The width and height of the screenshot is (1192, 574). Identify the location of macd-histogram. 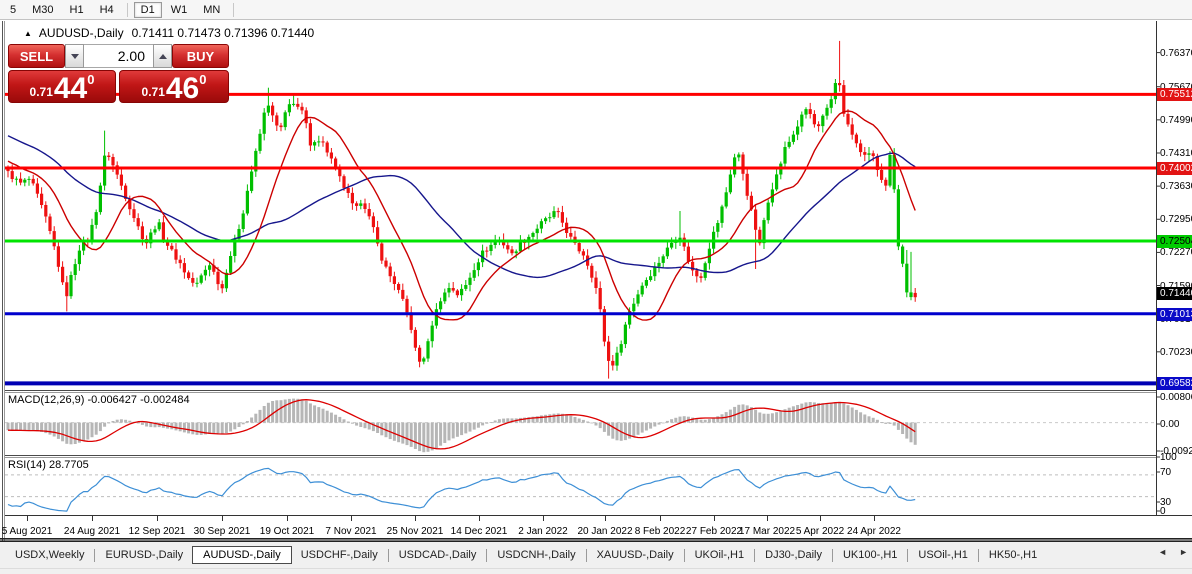
(461, 425).